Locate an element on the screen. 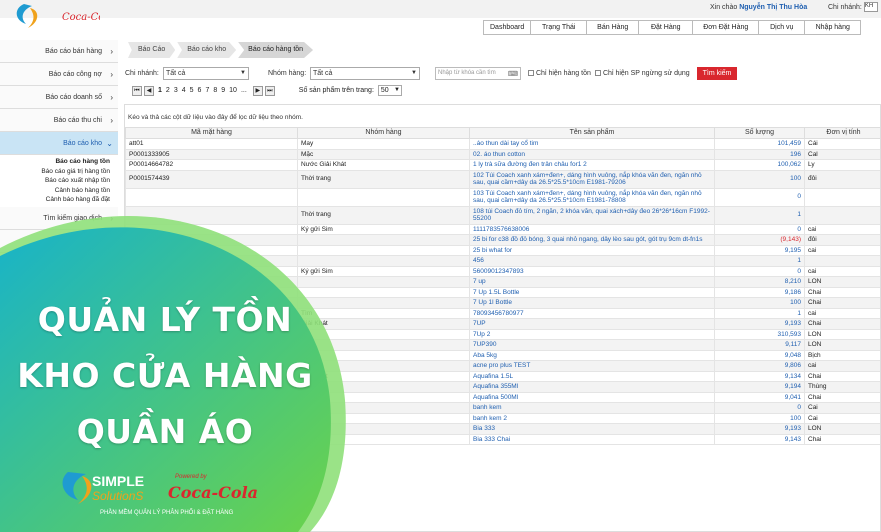  cell-name: banh kem is located at coordinates (592, 408).